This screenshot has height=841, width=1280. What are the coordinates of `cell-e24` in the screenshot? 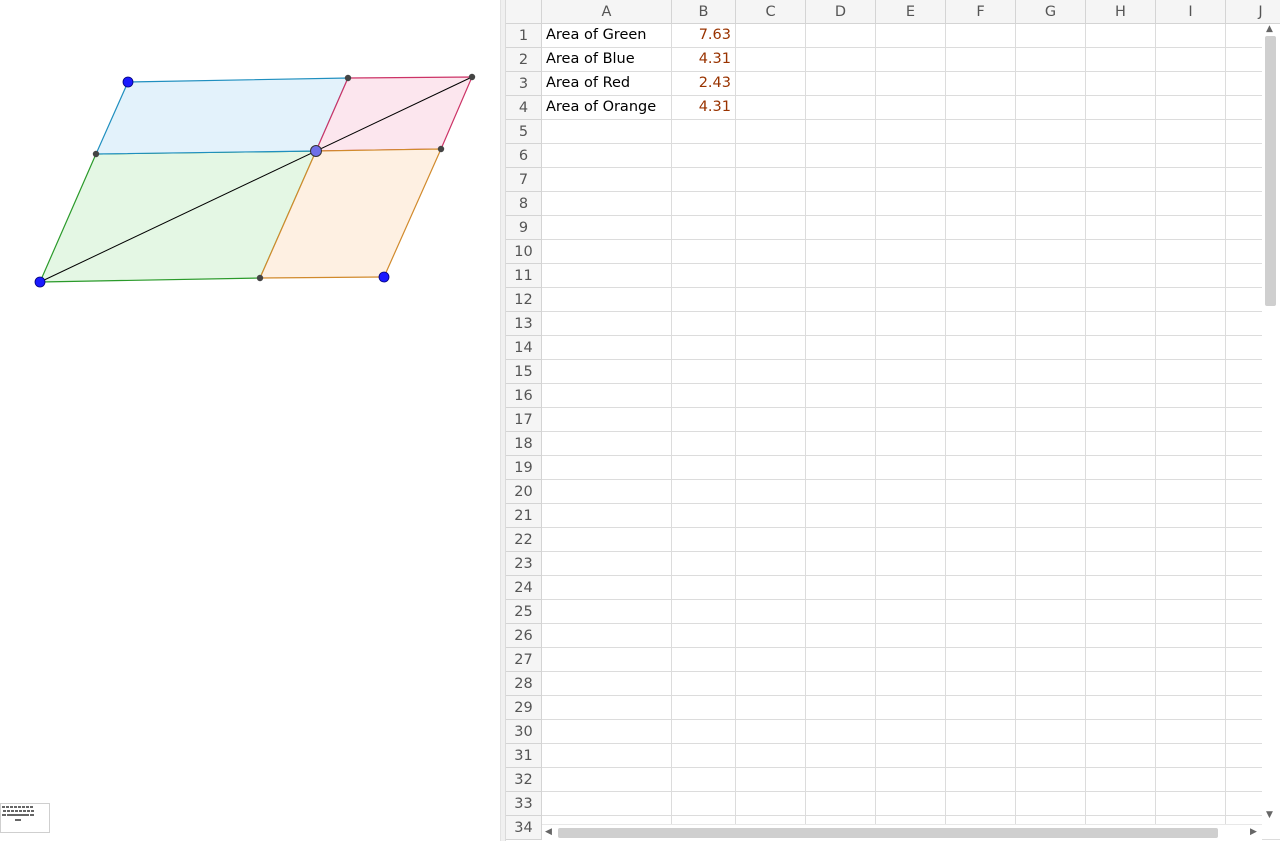 It's located at (911, 588).